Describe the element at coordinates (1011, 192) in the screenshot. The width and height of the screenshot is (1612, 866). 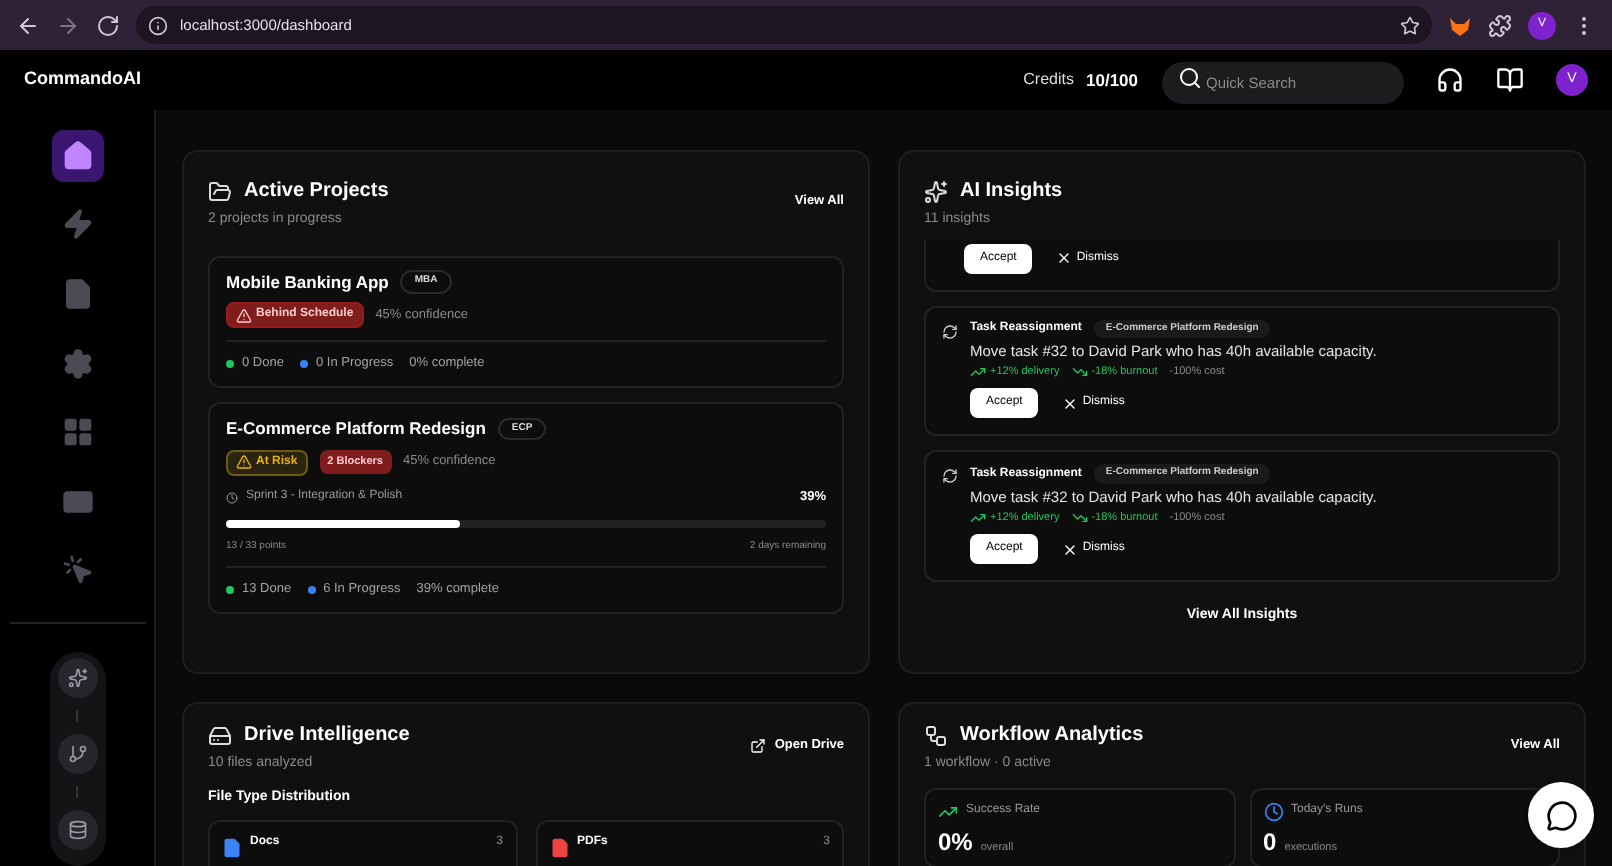
I see `card-title: AI Insights` at that location.